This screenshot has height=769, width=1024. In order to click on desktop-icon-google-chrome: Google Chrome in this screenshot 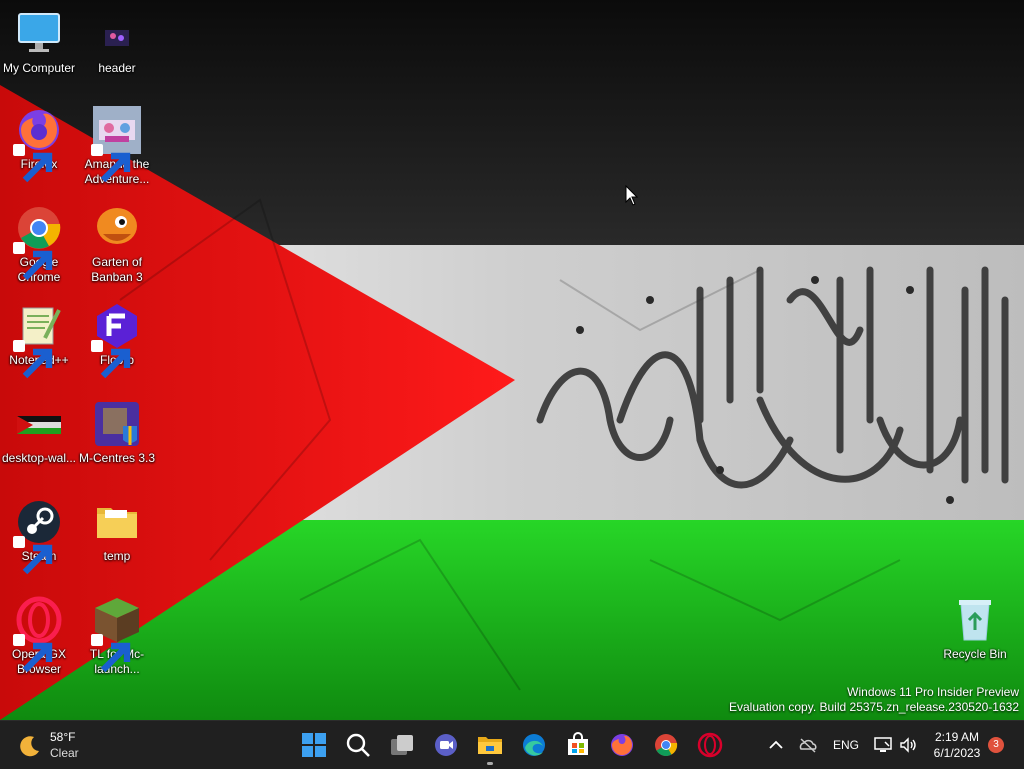, I will do `click(39, 244)`.